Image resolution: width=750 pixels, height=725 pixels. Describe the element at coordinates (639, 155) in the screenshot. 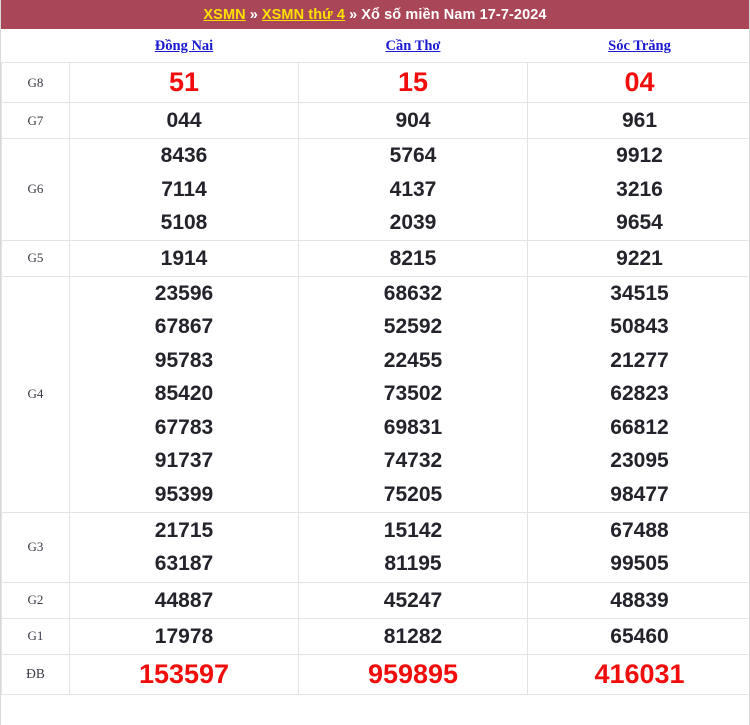

I see `lottery-number: 9912` at that location.